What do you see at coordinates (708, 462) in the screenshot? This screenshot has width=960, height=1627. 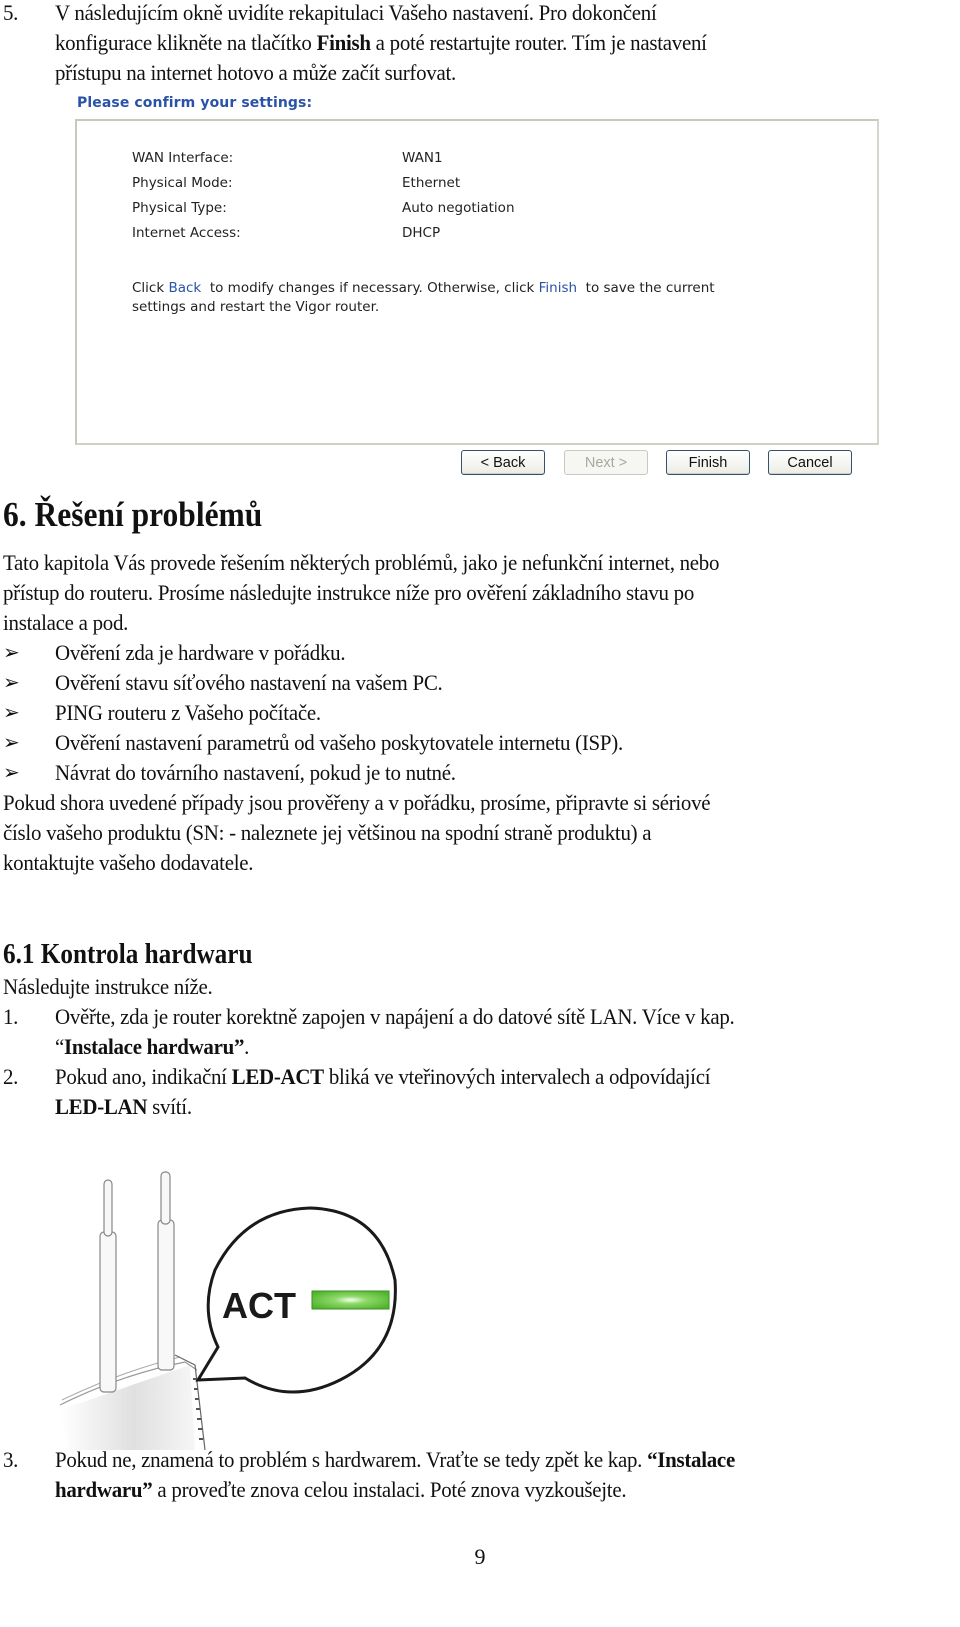 I see `finish-button: Finish` at bounding box center [708, 462].